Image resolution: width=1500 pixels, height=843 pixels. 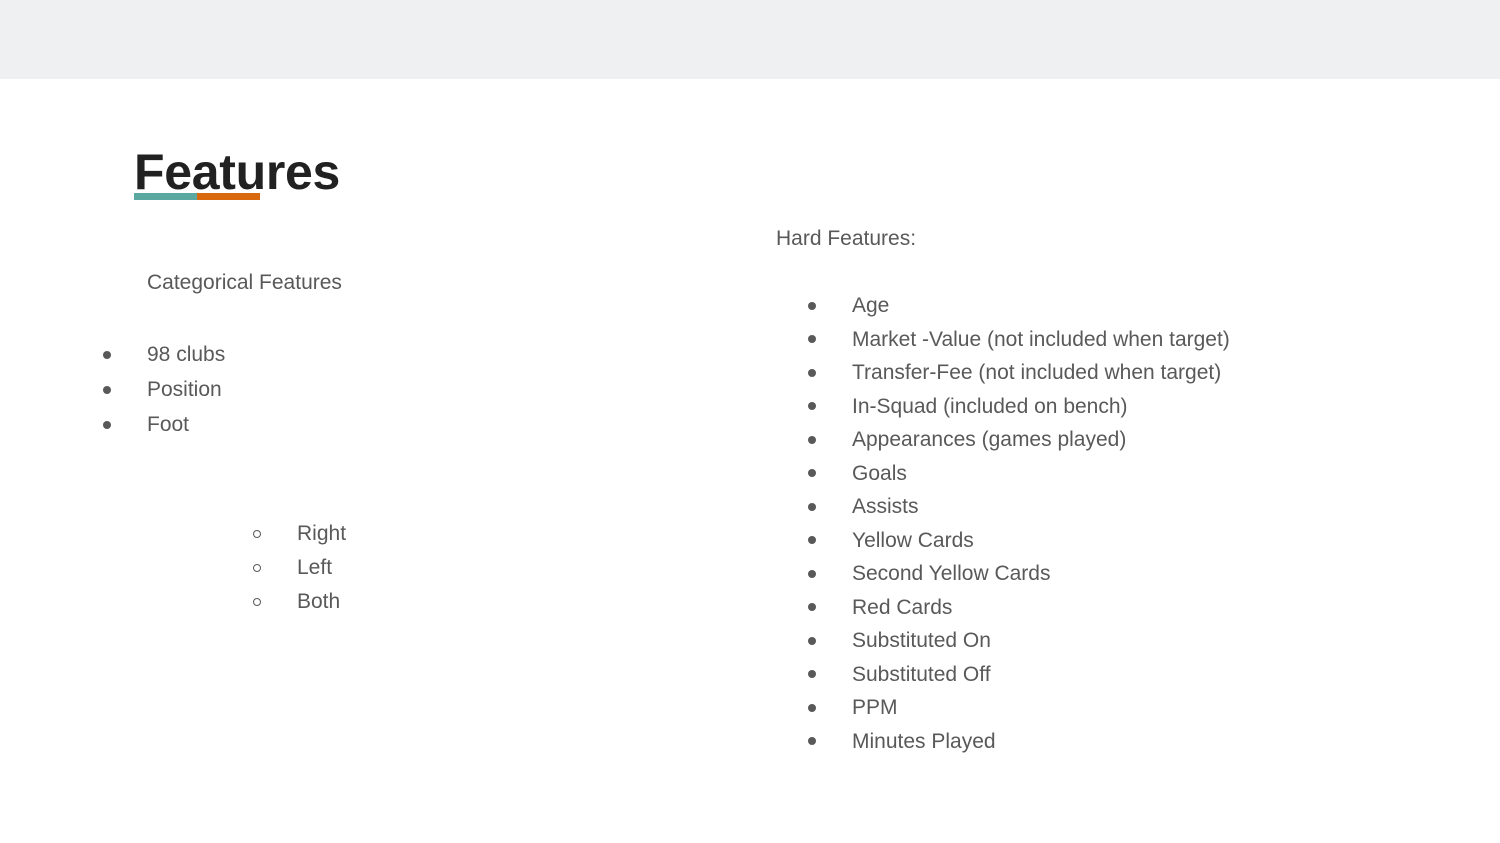 What do you see at coordinates (1019, 306) in the screenshot?
I see `list-item: Age` at bounding box center [1019, 306].